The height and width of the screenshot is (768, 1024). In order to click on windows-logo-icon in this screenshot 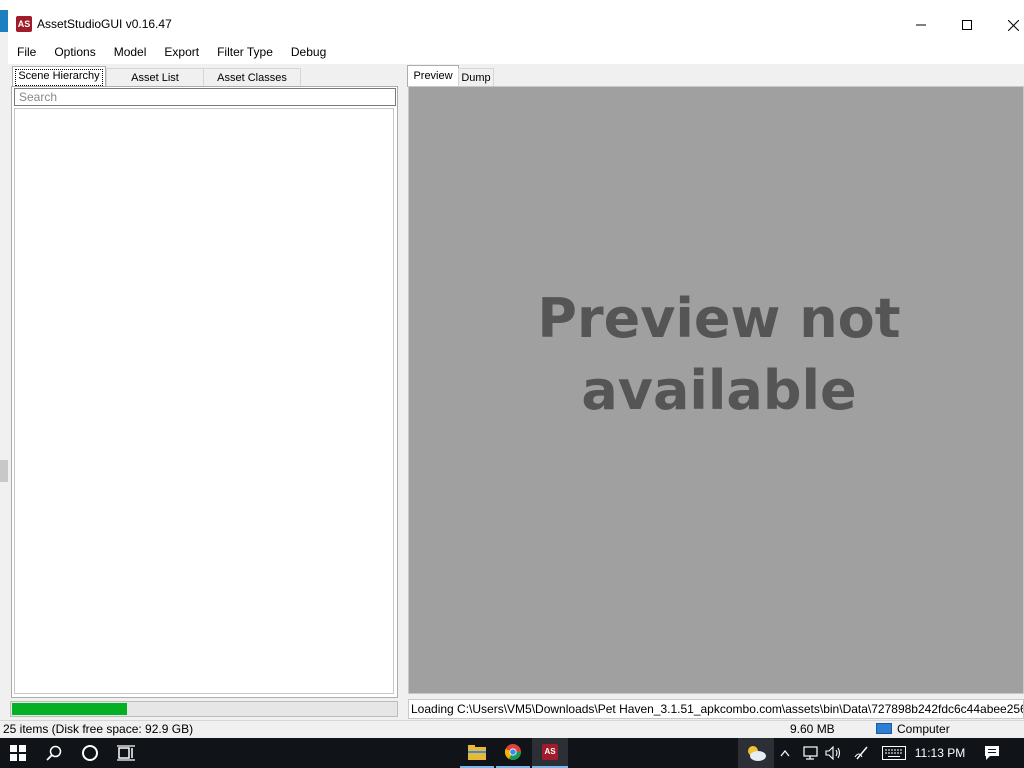, I will do `click(18, 753)`.